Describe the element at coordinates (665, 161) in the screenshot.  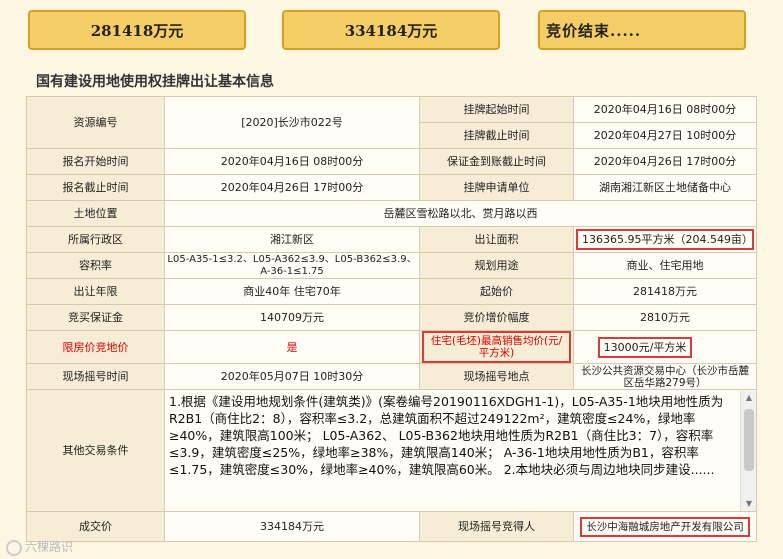
I see `deposit-deadline-value: 2020年04月26日 17时00分` at that location.